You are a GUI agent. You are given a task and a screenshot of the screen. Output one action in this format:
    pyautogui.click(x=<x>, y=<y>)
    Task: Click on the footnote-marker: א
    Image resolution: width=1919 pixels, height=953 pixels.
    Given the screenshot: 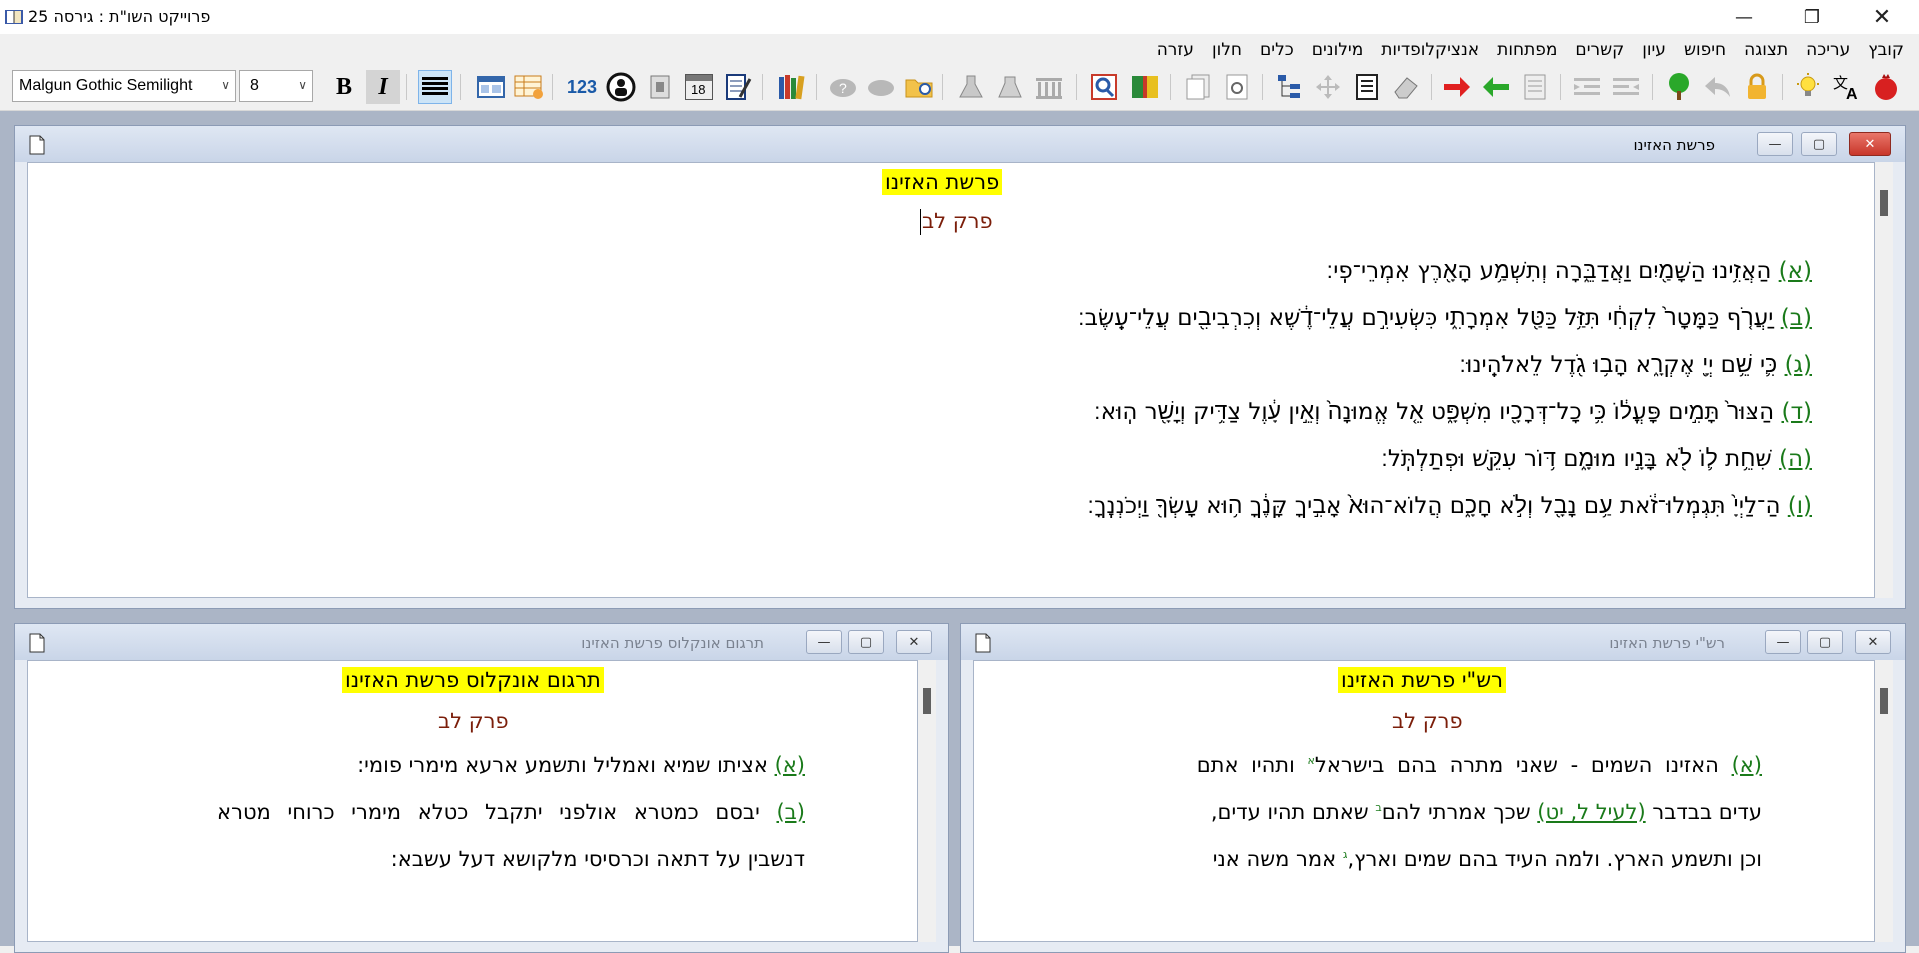 What is the action you would take?
    pyautogui.click(x=1311, y=760)
    